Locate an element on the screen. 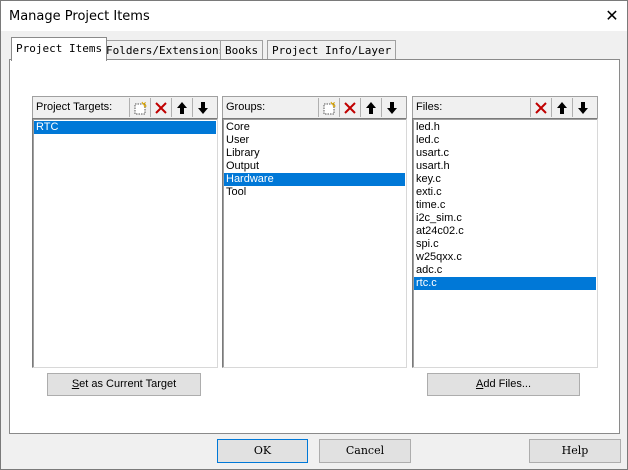 This screenshot has height=470, width=628. tab-folders-extensions: Folders/Extensions is located at coordinates (166, 50).